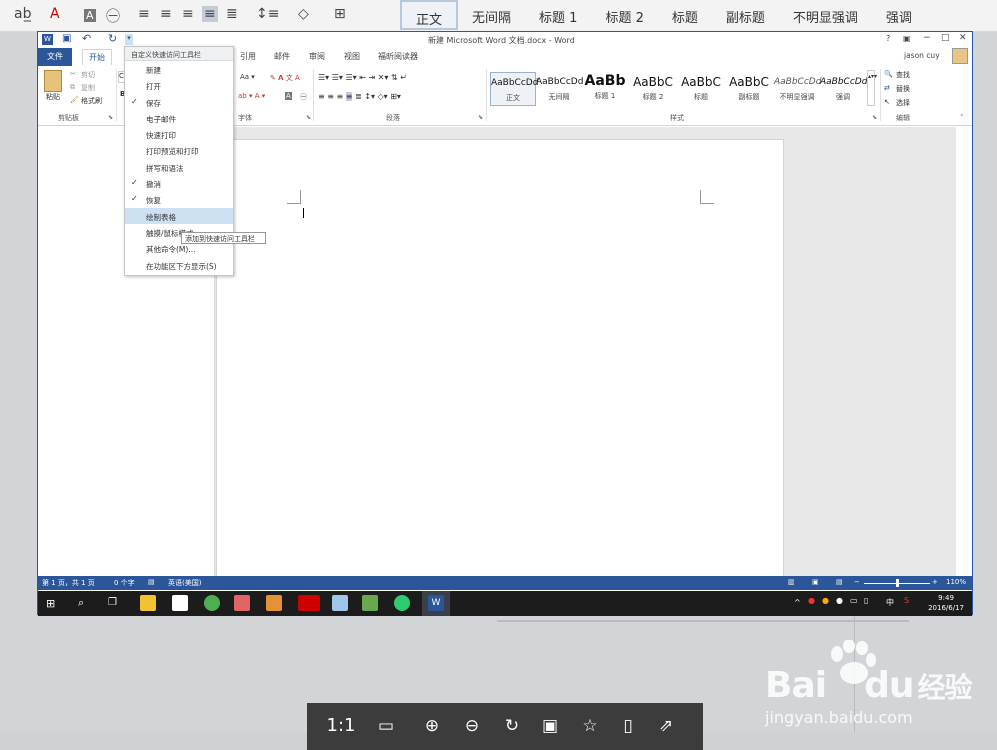 This screenshot has width=997, height=750. What do you see at coordinates (514, 89) in the screenshot?
I see `style-normal: AaBbCcDd 正文` at bounding box center [514, 89].